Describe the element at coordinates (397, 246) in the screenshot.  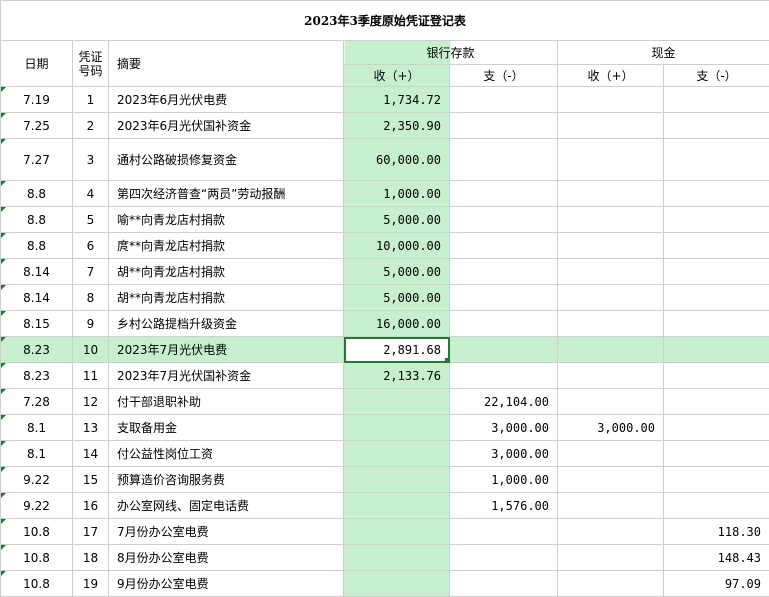
I see `cell-bank-income: 10,000.00` at that location.